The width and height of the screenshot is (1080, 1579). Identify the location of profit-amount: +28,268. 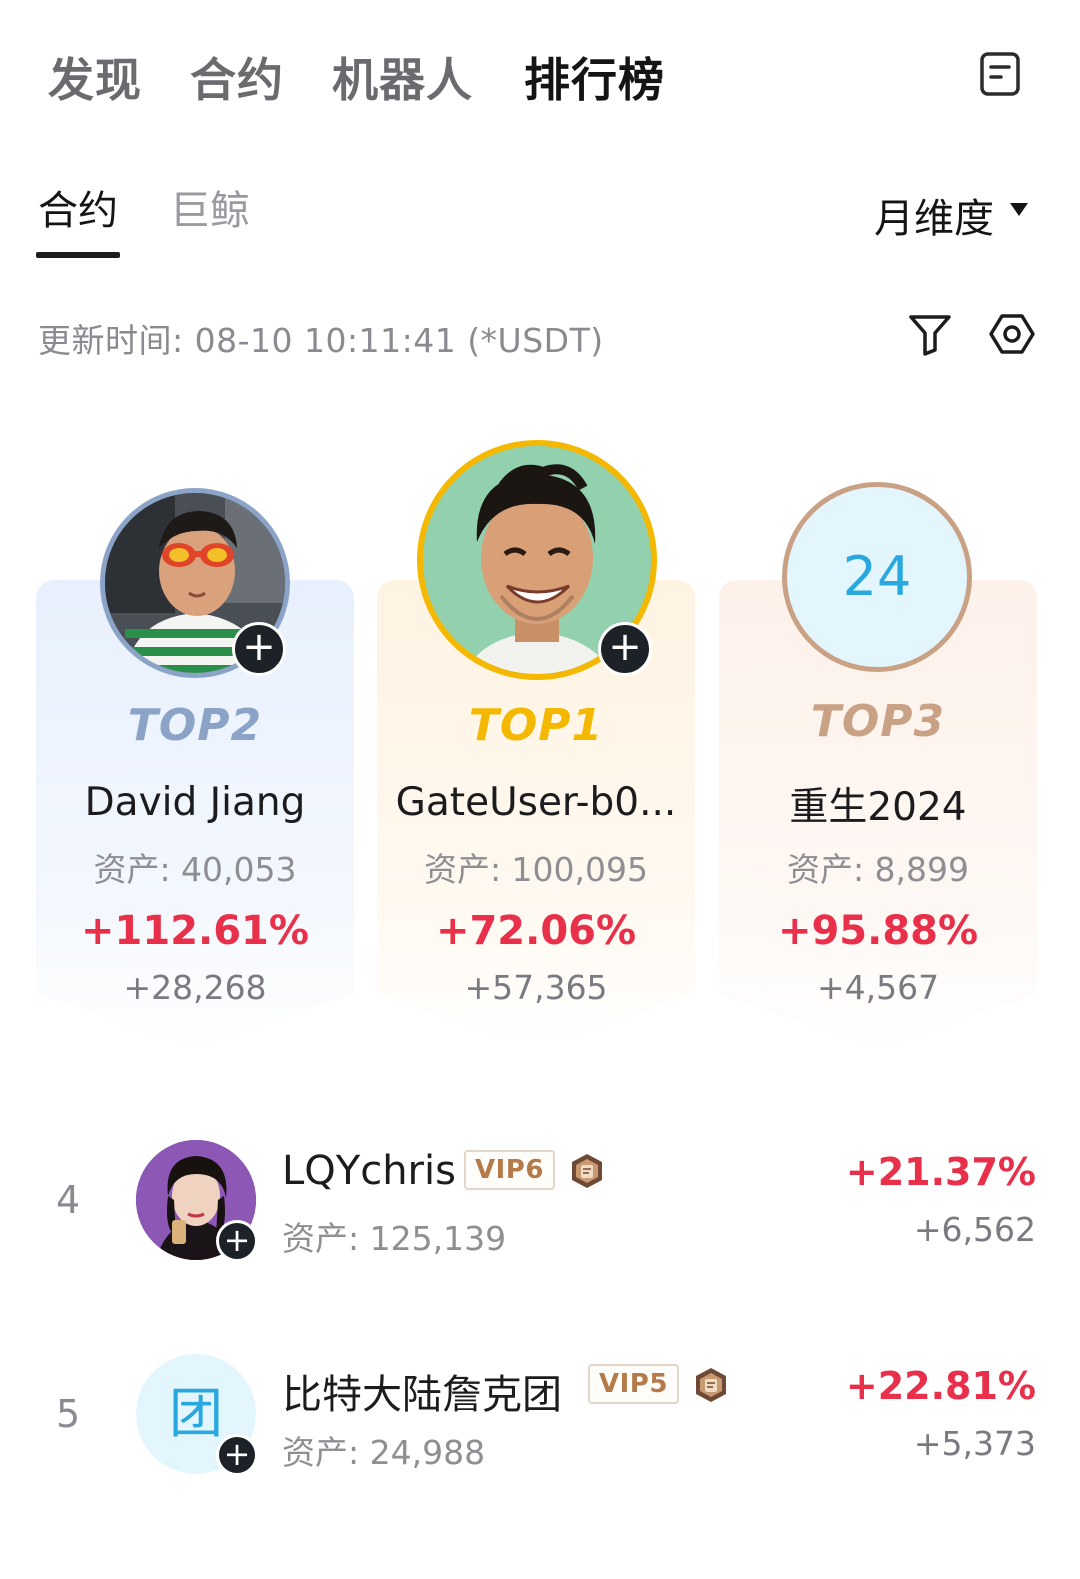
(195, 987).